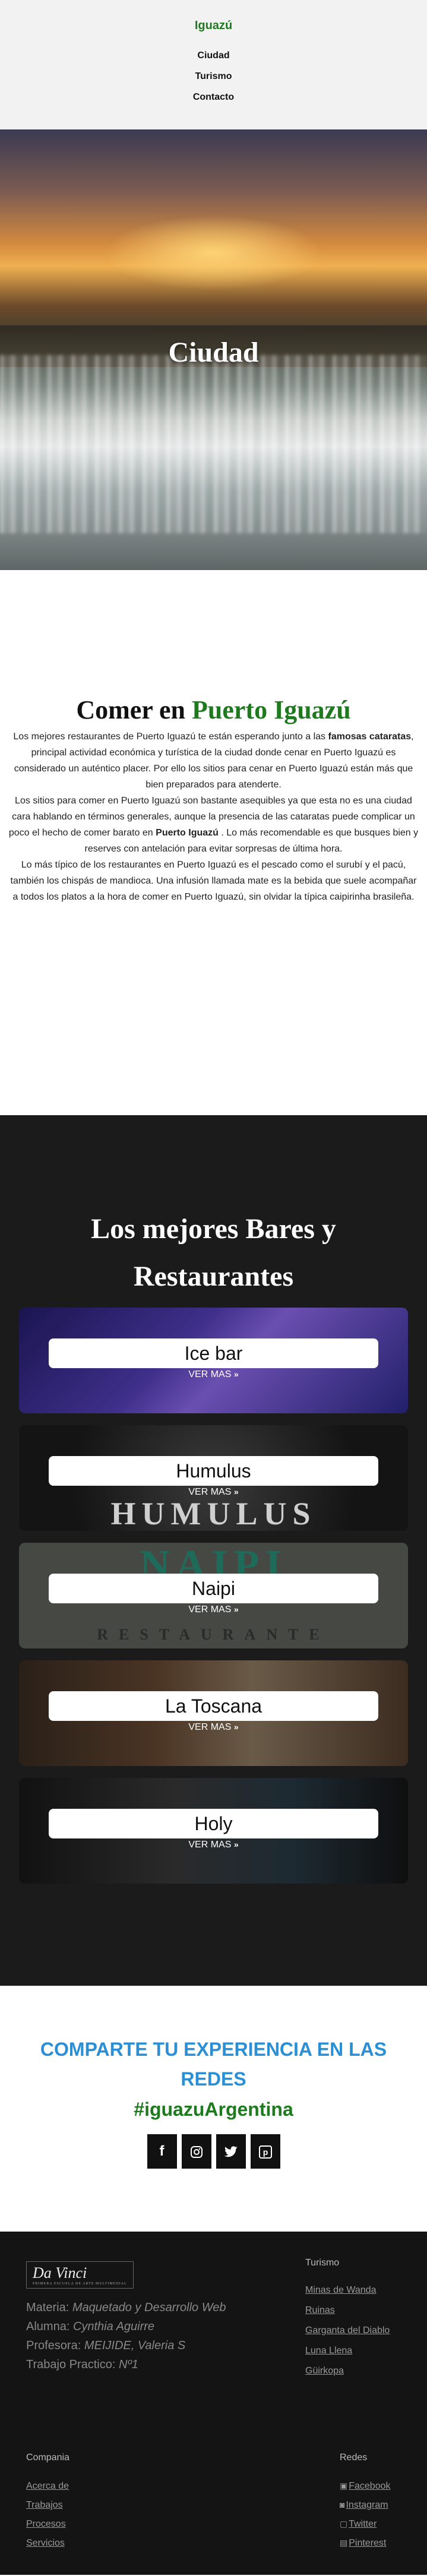  What do you see at coordinates (322, 2263) in the screenshot?
I see `footer-turismo-title: Turismo` at bounding box center [322, 2263].